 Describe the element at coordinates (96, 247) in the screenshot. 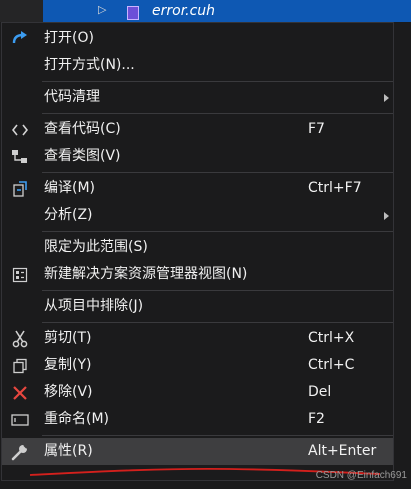

I see `menu-item-label: 限定为此范围(S)` at that location.